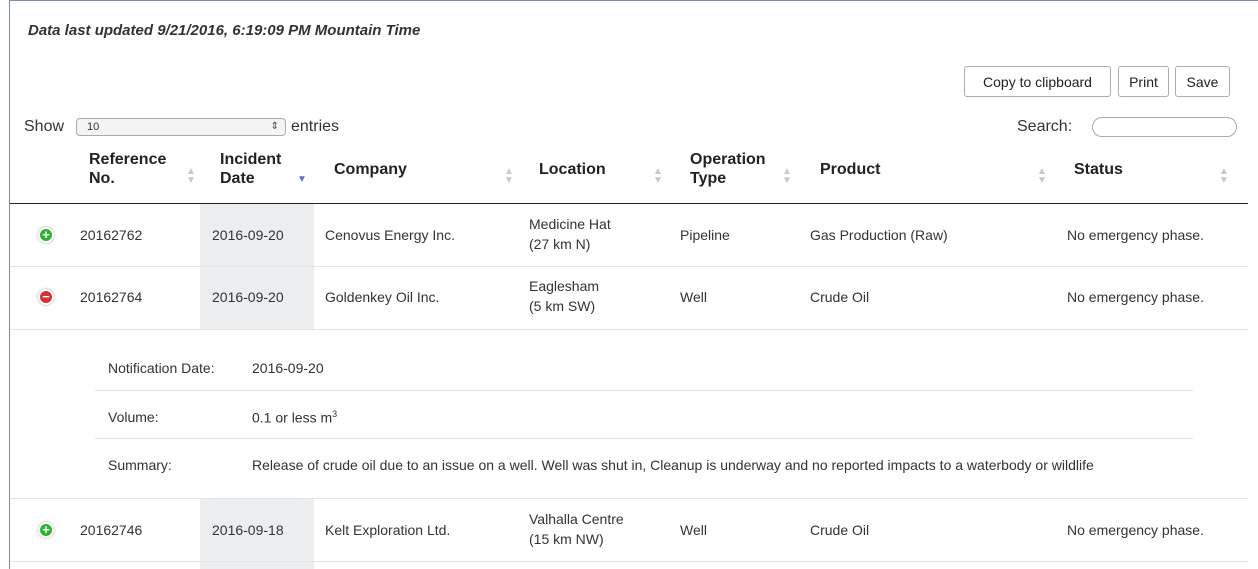 This screenshot has height=569, width=1258. What do you see at coordinates (564, 286) in the screenshot?
I see `cell-location-name: Eaglesham` at bounding box center [564, 286].